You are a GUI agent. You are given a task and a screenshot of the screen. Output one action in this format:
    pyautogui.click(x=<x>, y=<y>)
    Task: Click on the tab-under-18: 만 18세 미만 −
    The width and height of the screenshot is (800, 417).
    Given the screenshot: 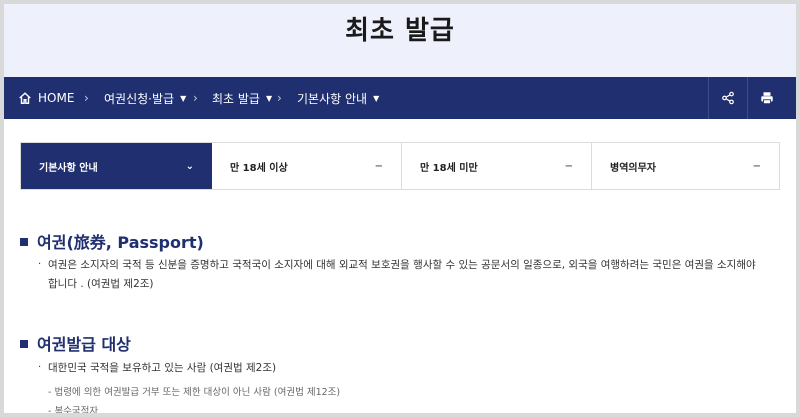 What is the action you would take?
    pyautogui.click(x=496, y=166)
    